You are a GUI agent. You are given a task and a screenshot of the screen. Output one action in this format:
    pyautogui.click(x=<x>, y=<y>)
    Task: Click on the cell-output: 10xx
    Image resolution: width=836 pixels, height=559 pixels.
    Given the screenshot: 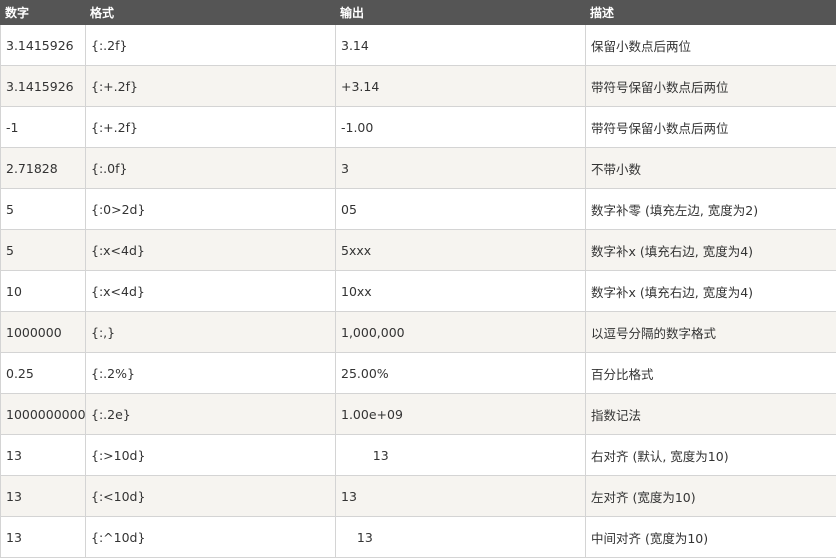 What is the action you would take?
    pyautogui.click(x=460, y=291)
    